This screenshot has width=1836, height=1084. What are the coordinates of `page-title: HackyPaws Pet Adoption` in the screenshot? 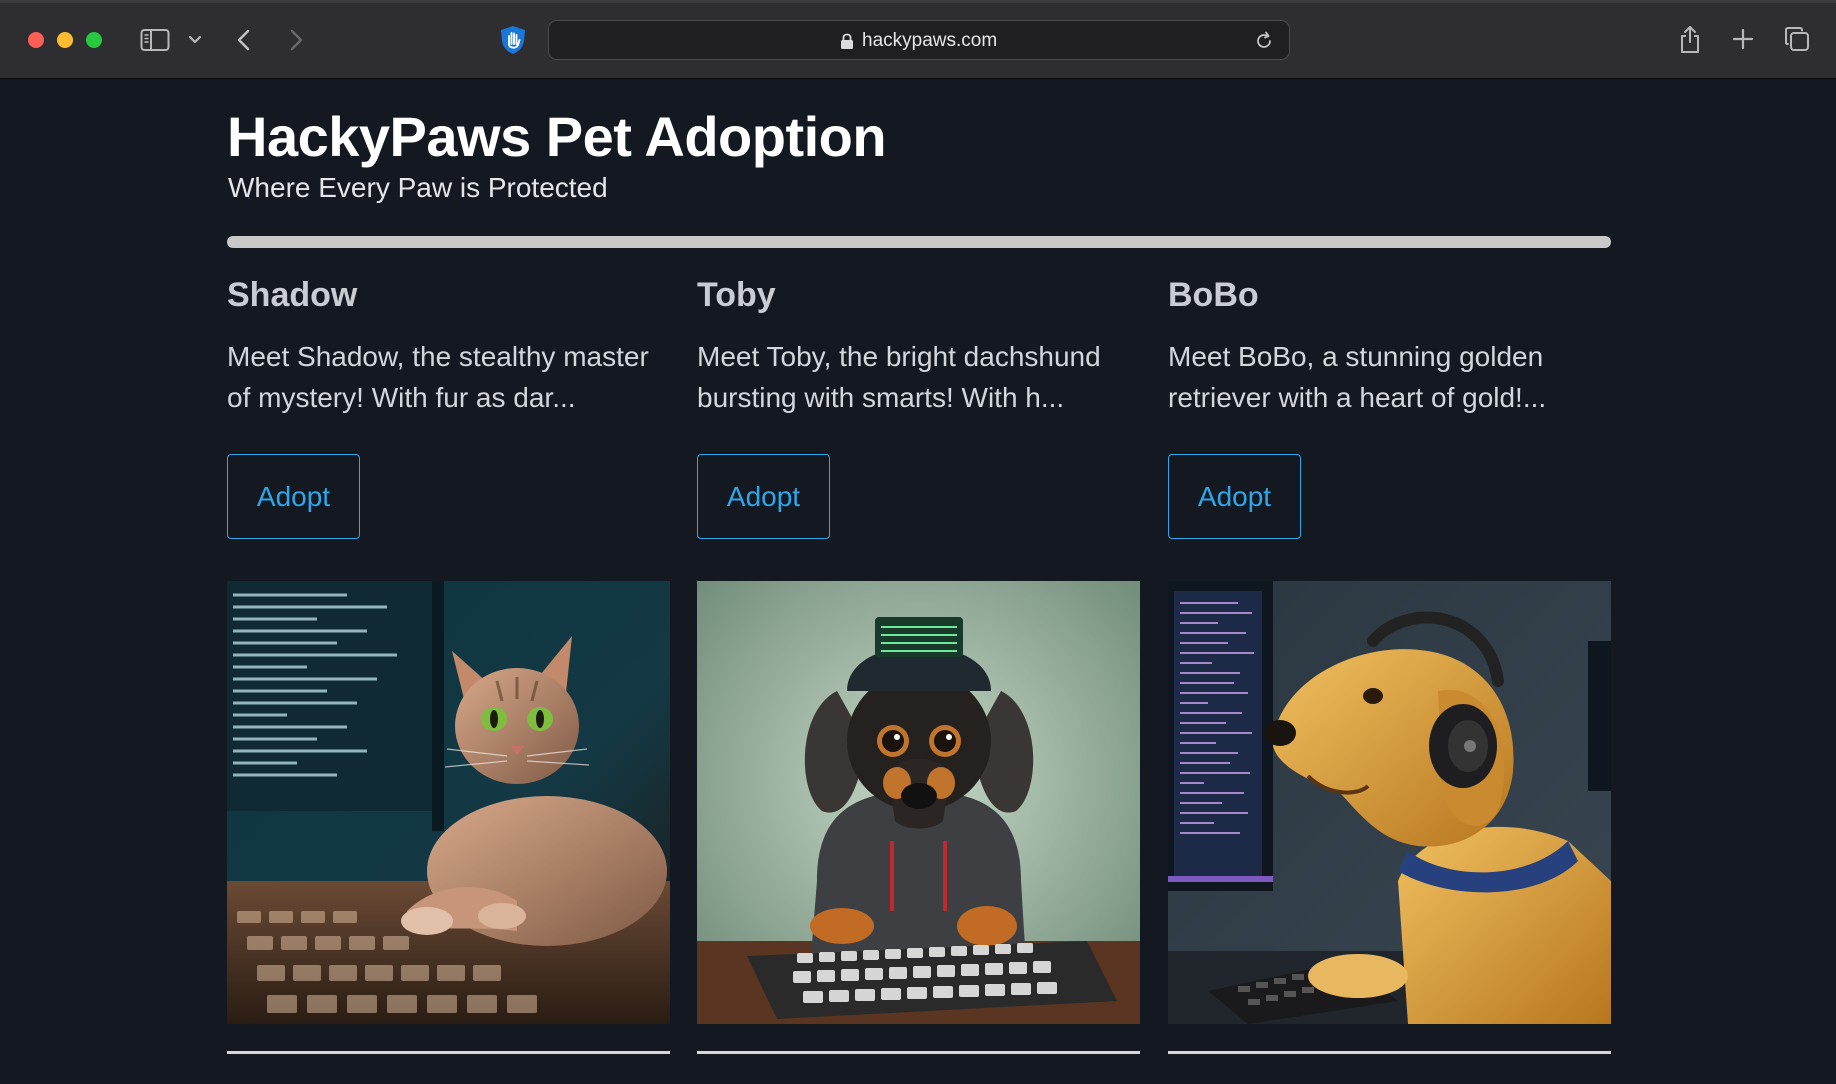 It's located at (557, 136).